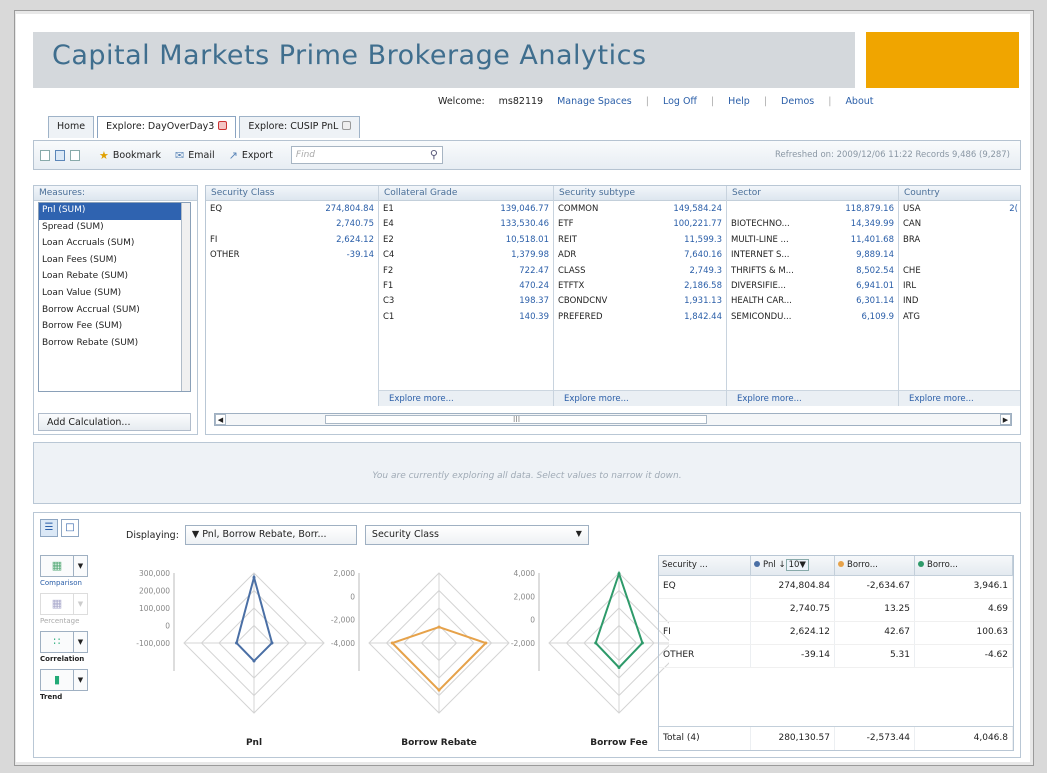  I want to click on measure-item: Pnl (SUM), so click(114, 211).